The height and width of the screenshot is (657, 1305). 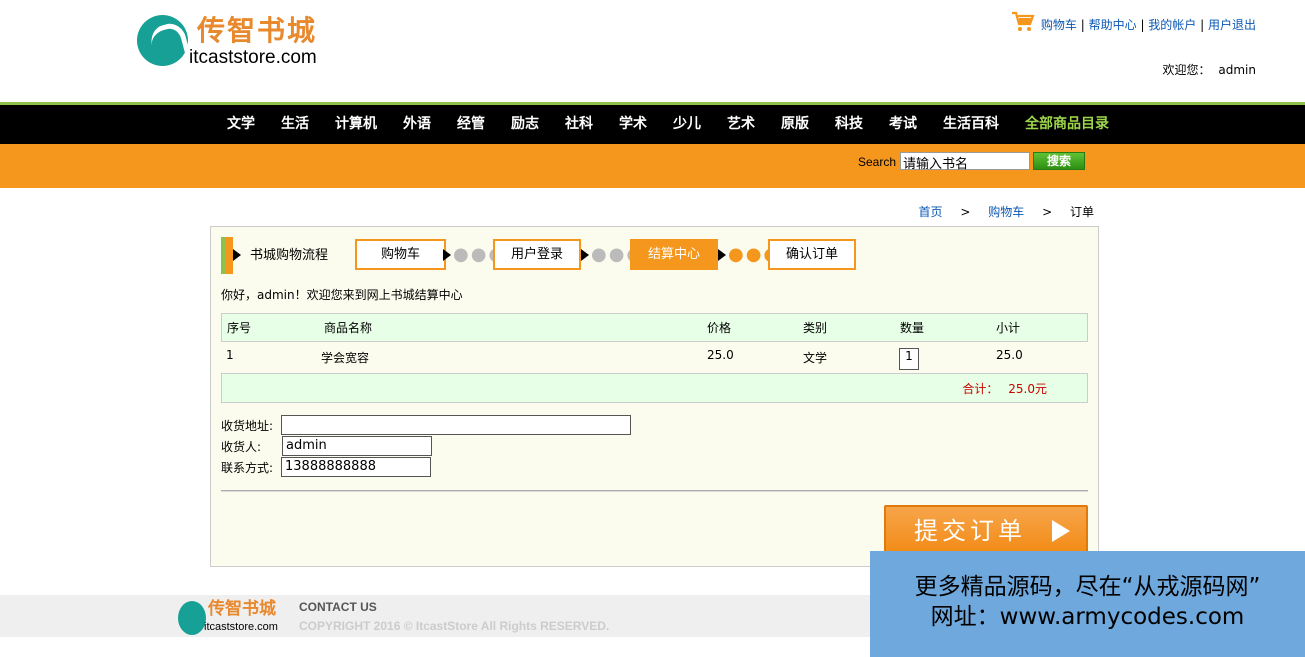 I want to click on contact-us: CONTACT US, so click(x=338, y=607).